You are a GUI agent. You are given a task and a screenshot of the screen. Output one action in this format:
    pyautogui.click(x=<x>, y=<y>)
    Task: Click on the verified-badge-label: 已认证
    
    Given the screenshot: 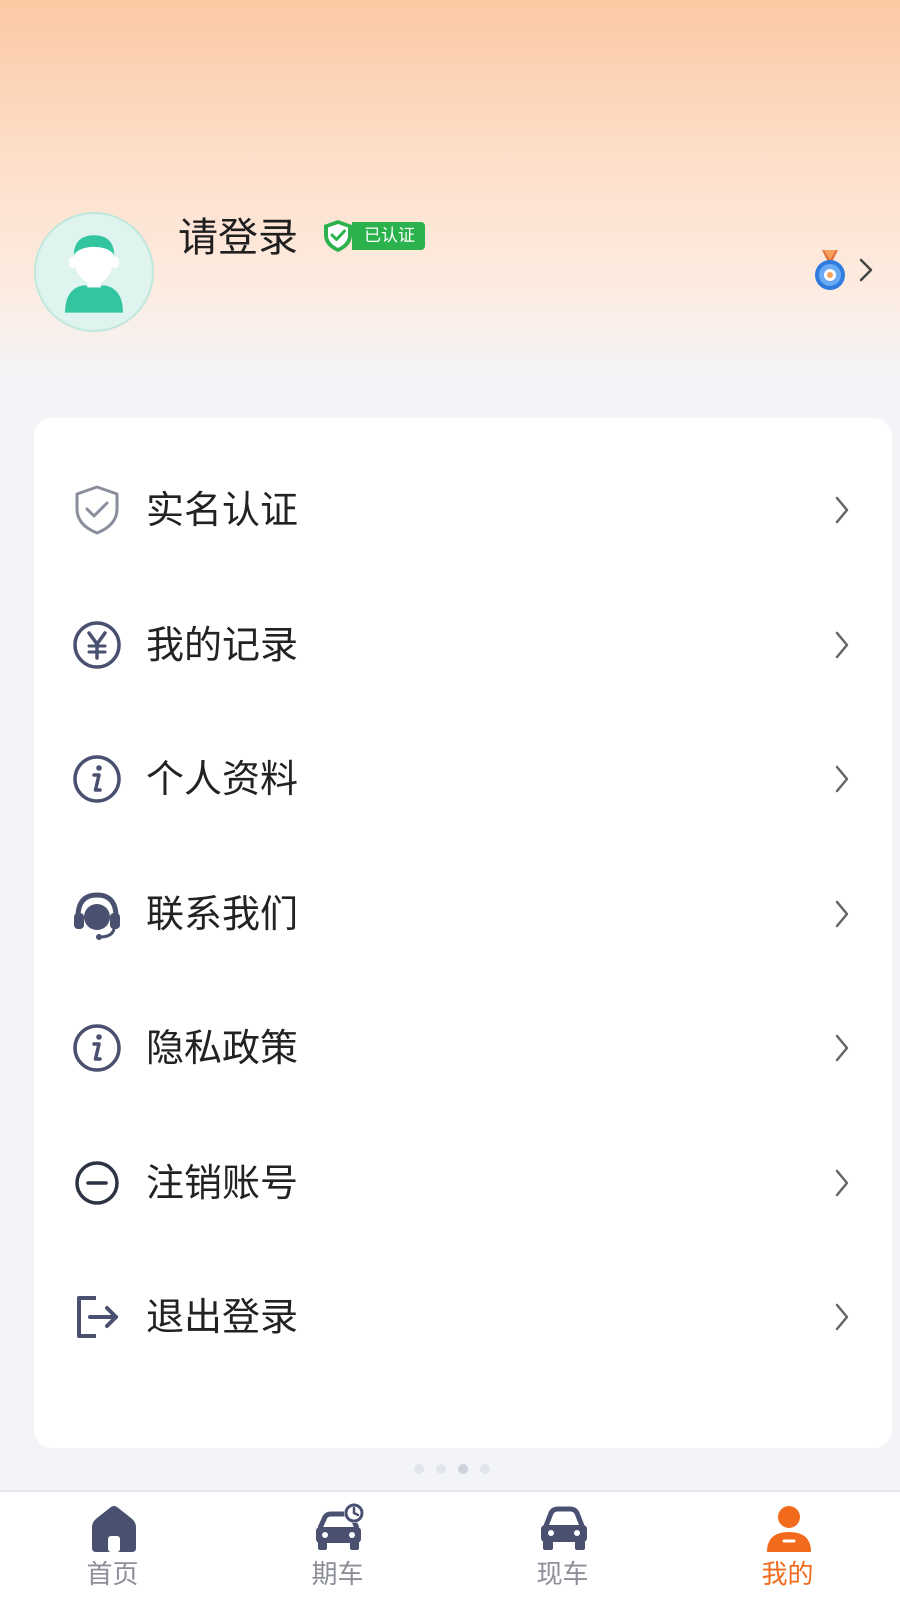 What is the action you would take?
    pyautogui.click(x=388, y=236)
    